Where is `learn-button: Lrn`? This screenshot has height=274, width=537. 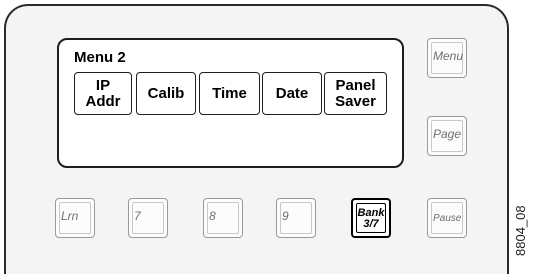 learn-button: Lrn is located at coordinates (75, 218).